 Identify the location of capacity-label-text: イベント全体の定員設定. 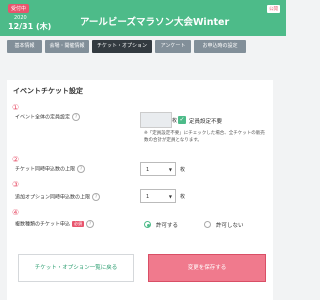
(43, 117).